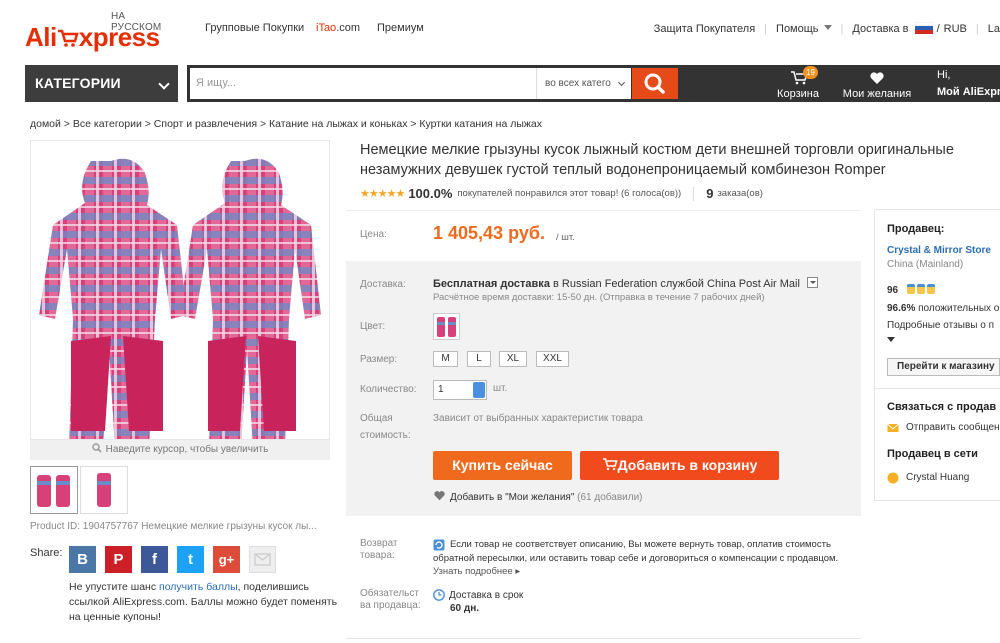 The height and width of the screenshot is (643, 1000). Describe the element at coordinates (180, 303) in the screenshot. I see `product-photo` at that location.